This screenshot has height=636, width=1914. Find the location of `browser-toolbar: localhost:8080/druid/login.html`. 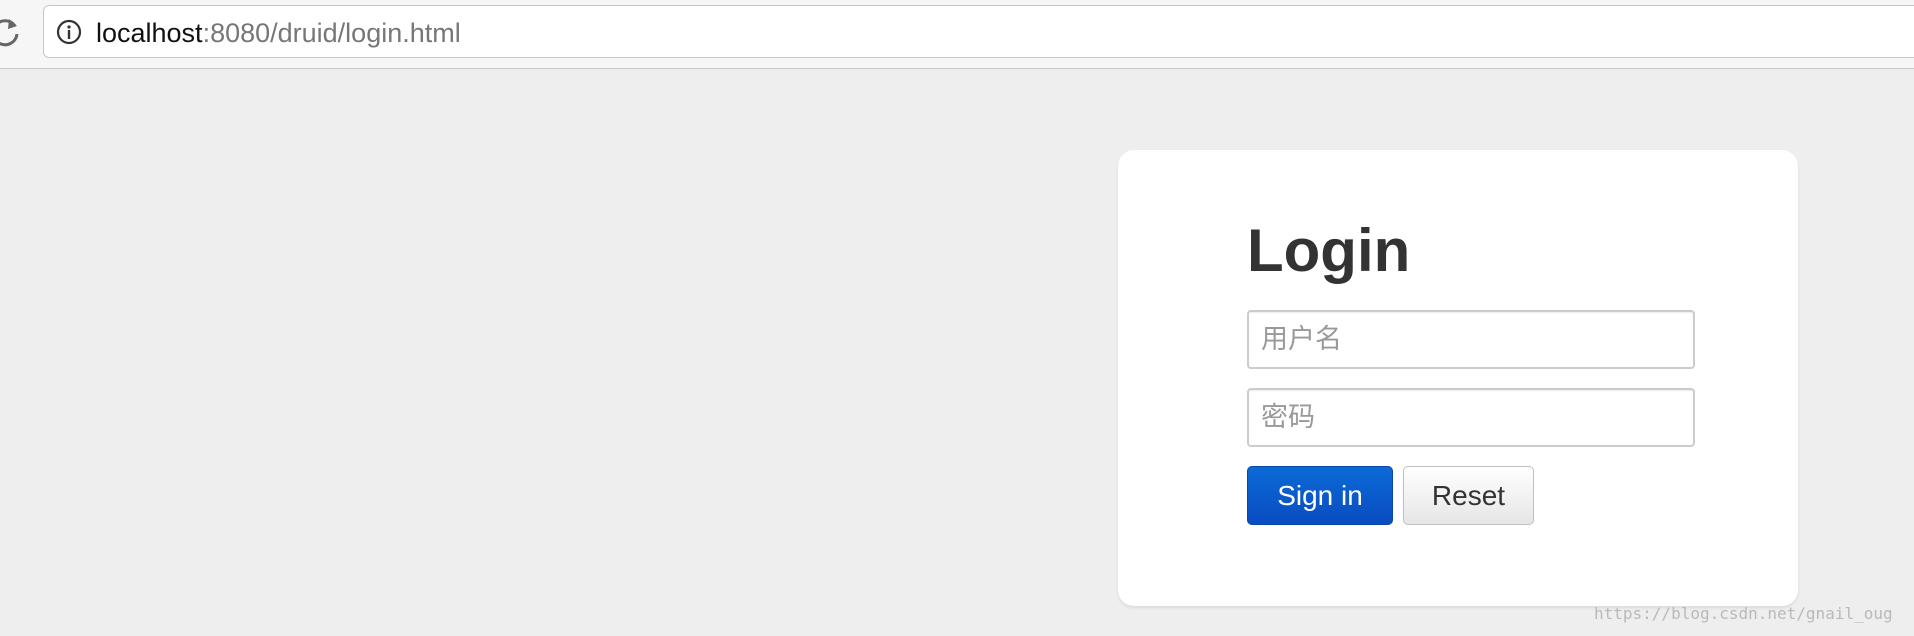

browser-toolbar: localhost:8080/druid/login.html is located at coordinates (957, 34).